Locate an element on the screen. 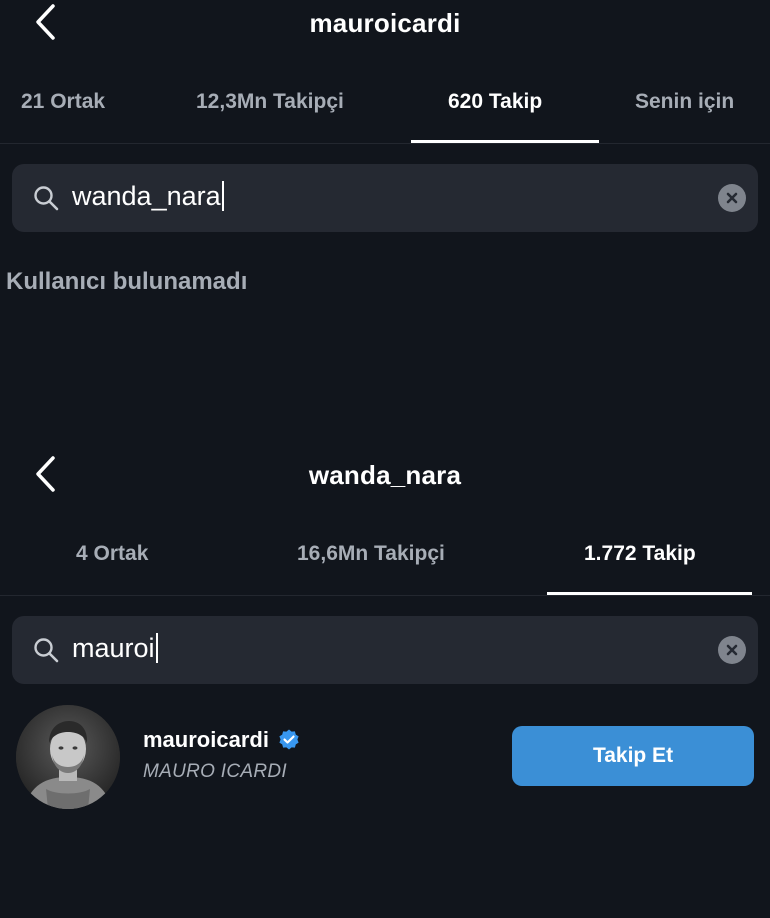 This screenshot has width=770, height=918. search-input: mauroi is located at coordinates (115, 648).